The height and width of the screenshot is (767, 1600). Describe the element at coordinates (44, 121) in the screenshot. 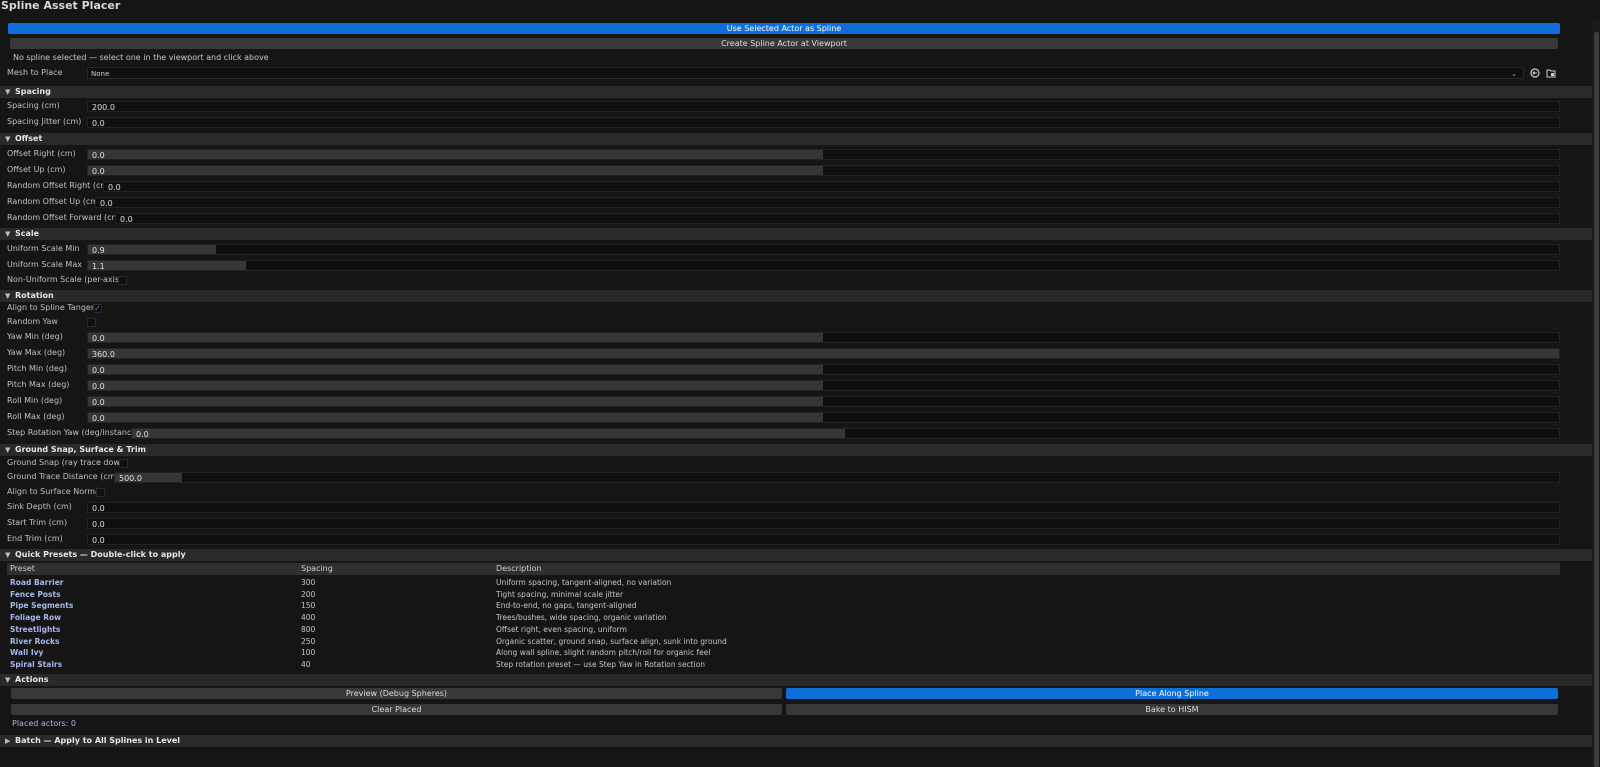

I see `spacing-jitter-label: Spacing Jitter (cm)` at that location.